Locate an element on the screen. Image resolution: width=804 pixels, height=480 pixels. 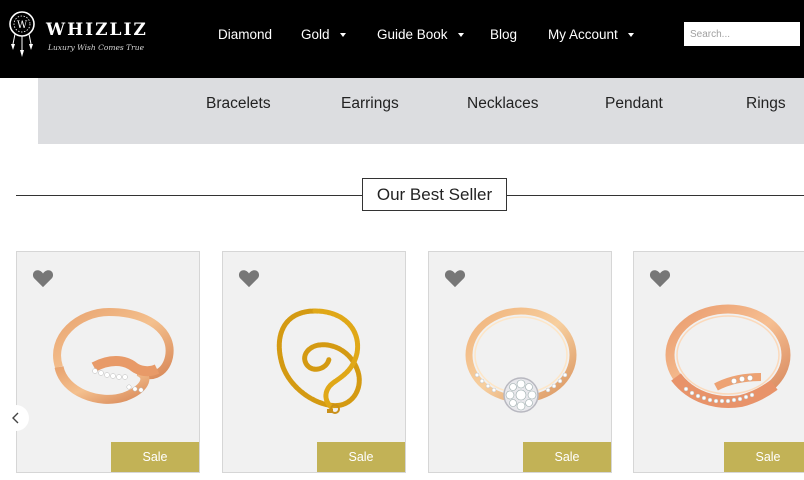
category-bracelets: Bracelets is located at coordinates (238, 104).